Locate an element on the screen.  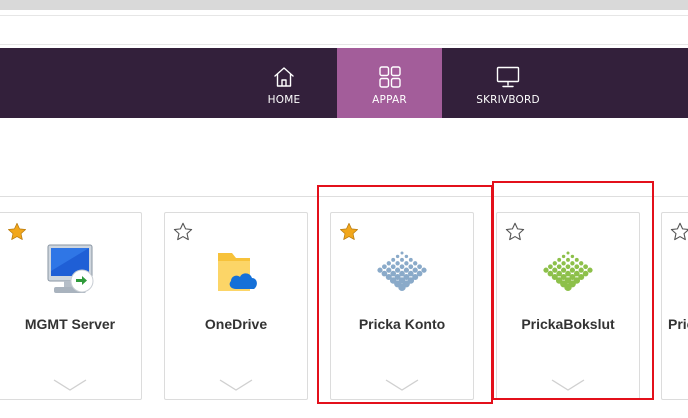
pricka-dots-blue-icon is located at coordinates (402, 271).